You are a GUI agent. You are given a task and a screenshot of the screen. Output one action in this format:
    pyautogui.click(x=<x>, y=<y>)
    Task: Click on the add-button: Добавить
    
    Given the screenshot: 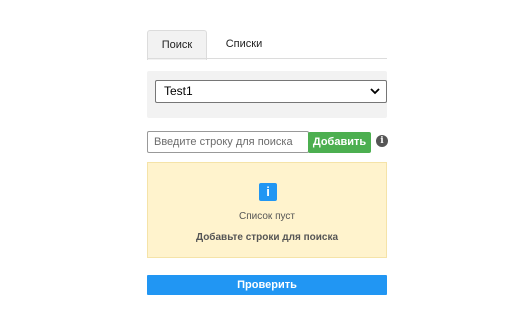 What is the action you would take?
    pyautogui.click(x=339, y=142)
    